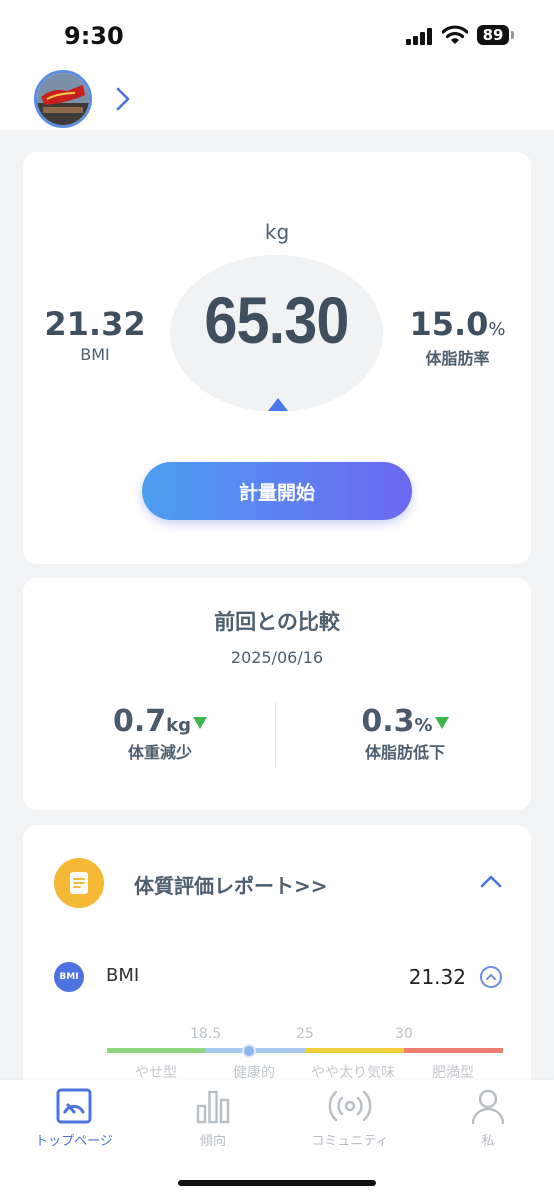 Image resolution: width=554 pixels, height=1199 pixels. What do you see at coordinates (79, 883) in the screenshot?
I see `report-document-icon` at bounding box center [79, 883].